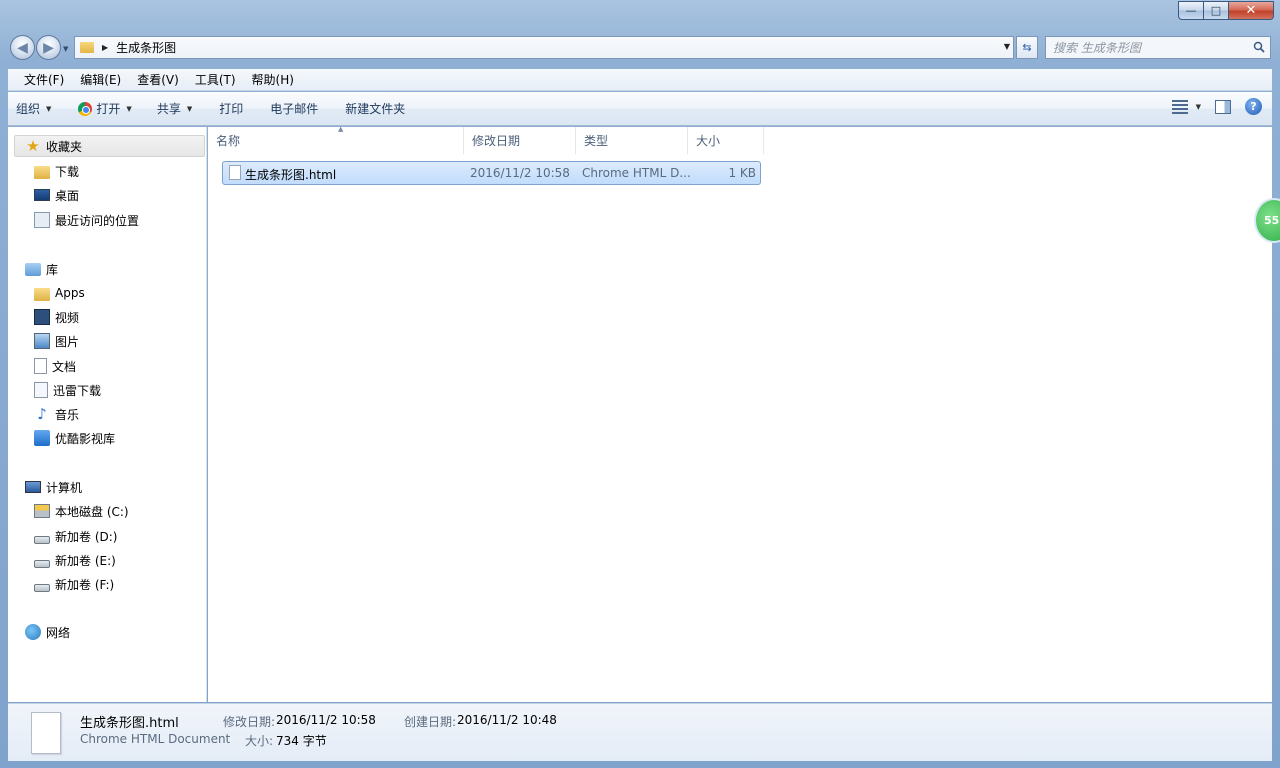 The width and height of the screenshot is (1280, 768). Describe the element at coordinates (85, 584) in the screenshot. I see `sidebar-item-label: 新加卷 (F:)` at that location.